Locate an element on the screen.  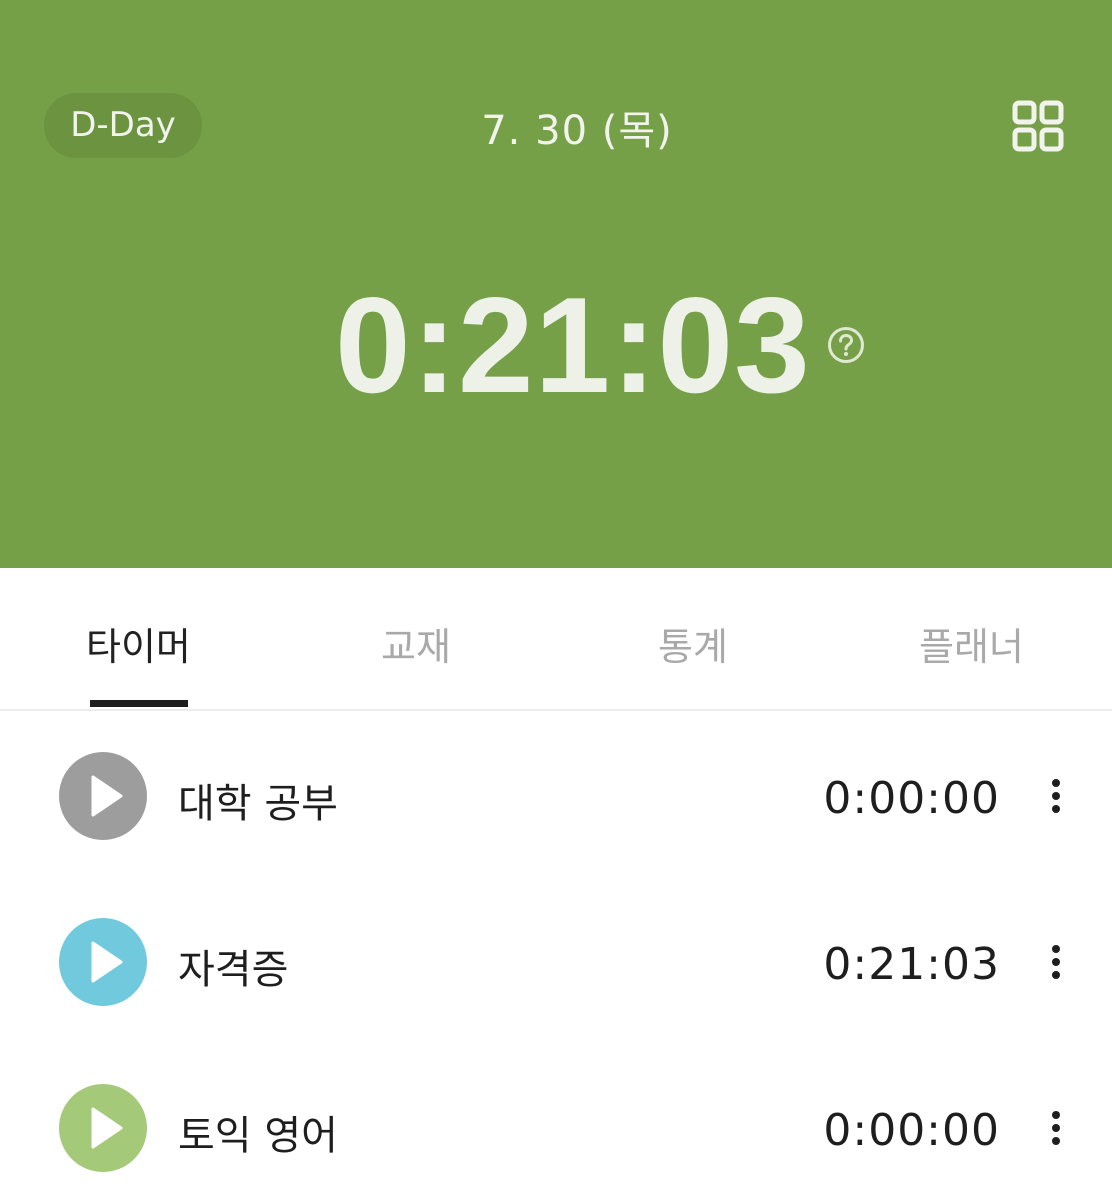
tab-bar: 타이머 교재 통계 플래너 is located at coordinates (556, 639).